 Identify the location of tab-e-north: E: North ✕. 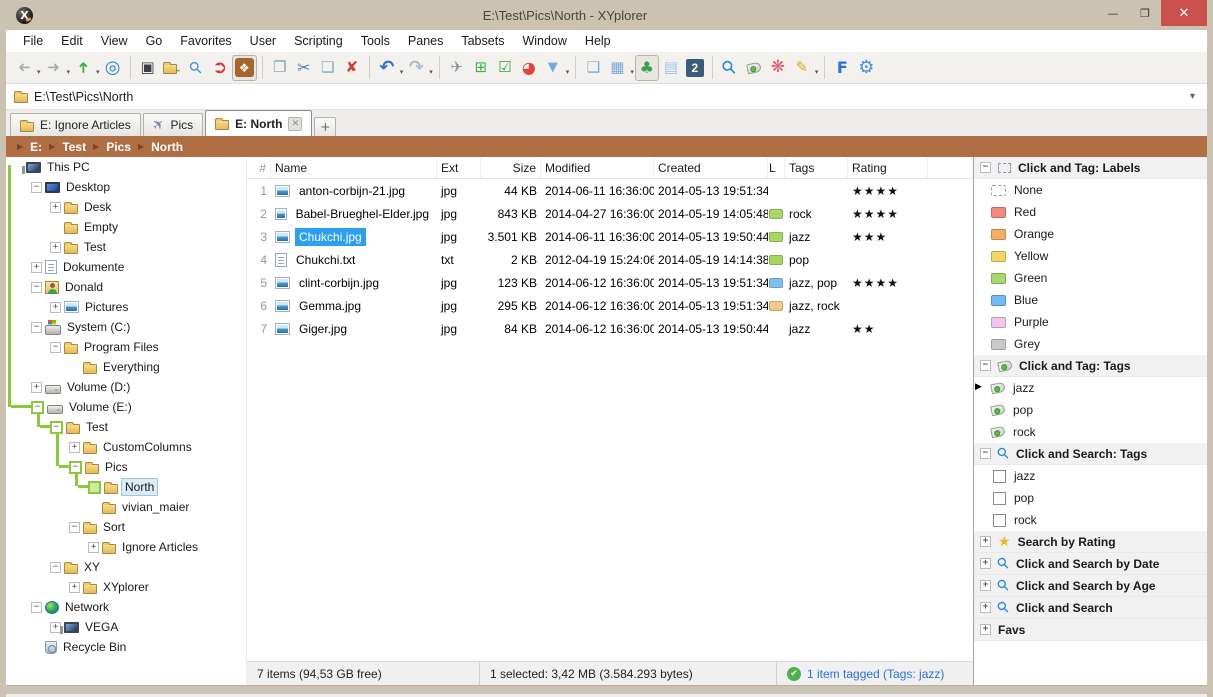
(259, 123).